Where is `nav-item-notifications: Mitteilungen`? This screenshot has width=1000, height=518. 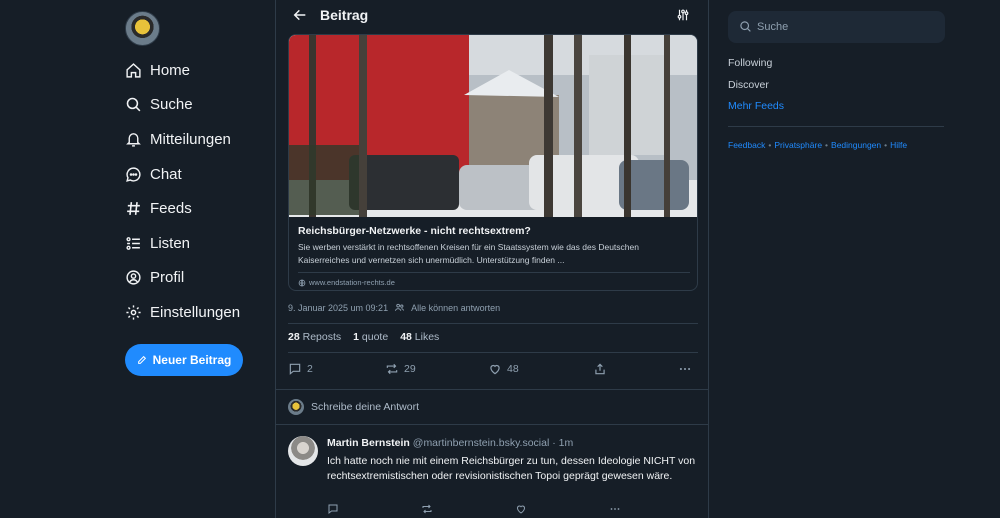 nav-item-notifications: Mitteilungen is located at coordinates (178, 139).